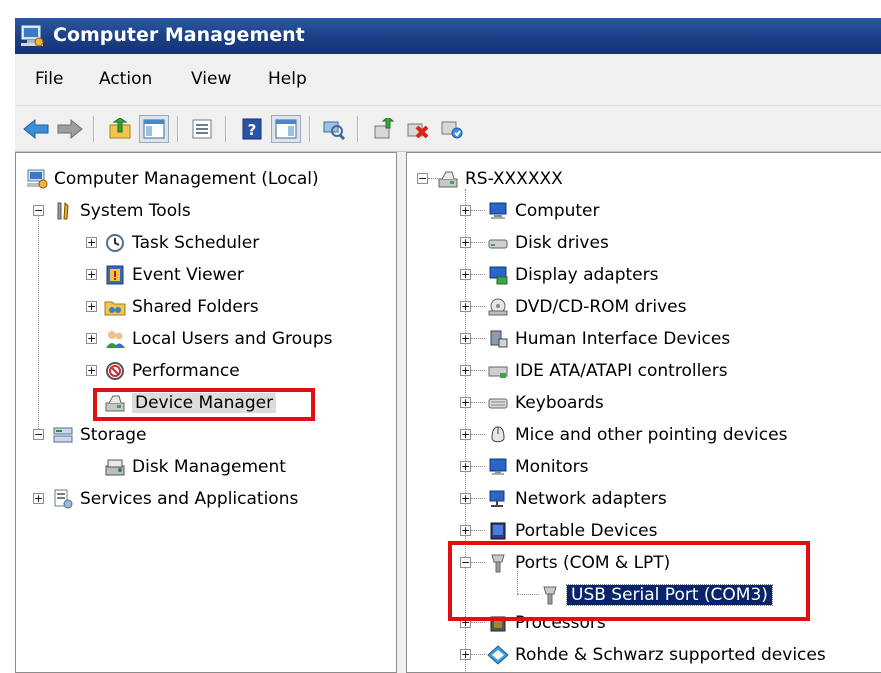 Image resolution: width=881 pixels, height=673 pixels. What do you see at coordinates (498, 403) in the screenshot?
I see `keyboard-icon` at bounding box center [498, 403].